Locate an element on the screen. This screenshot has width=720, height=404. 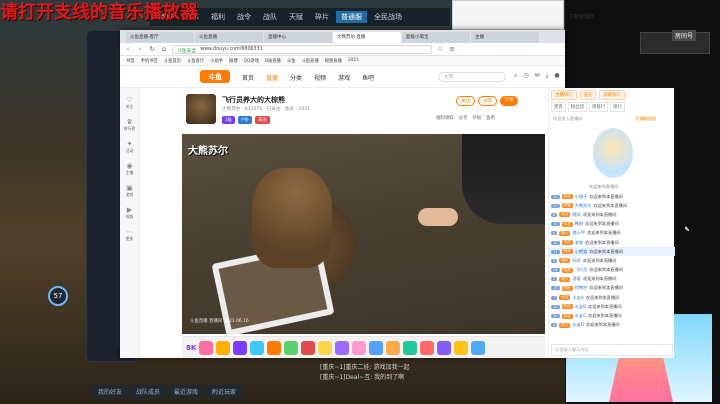
avatar: ● is located at coordinates (556, 76).